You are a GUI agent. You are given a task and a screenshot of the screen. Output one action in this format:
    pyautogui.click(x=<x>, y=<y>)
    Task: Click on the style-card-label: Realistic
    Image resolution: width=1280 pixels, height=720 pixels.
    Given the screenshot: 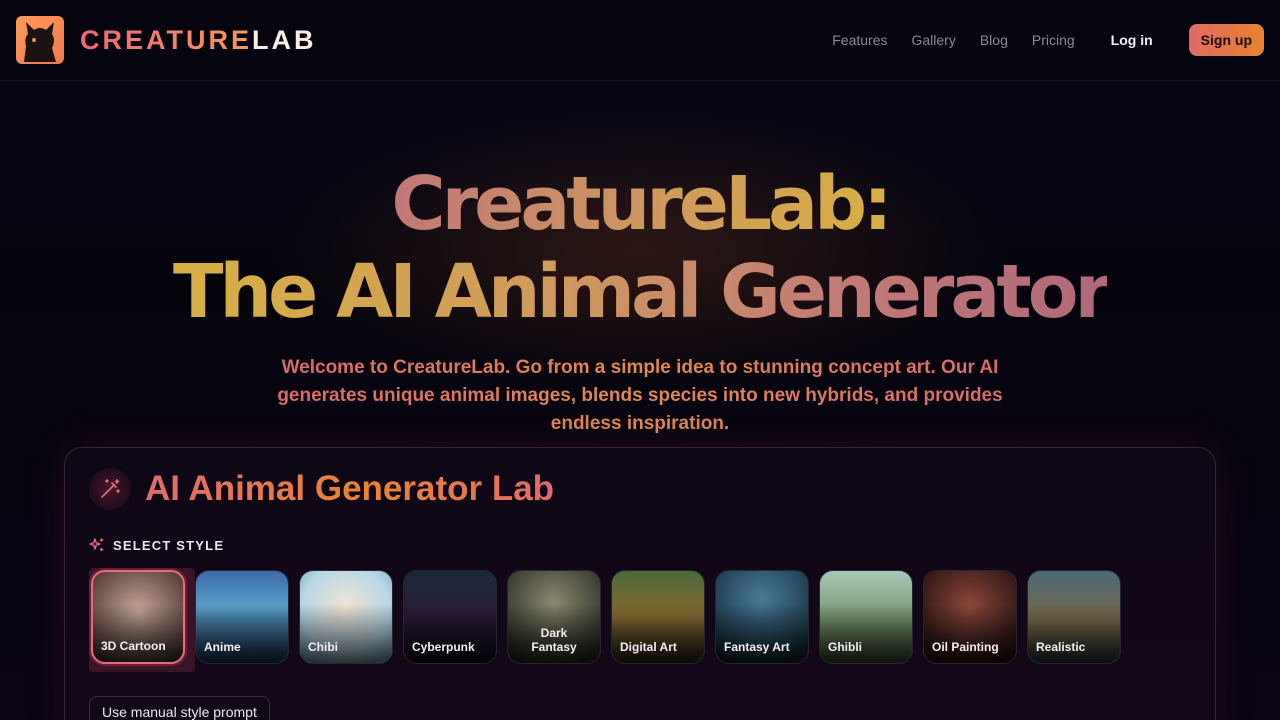 What is the action you would take?
    pyautogui.click(x=1061, y=647)
    